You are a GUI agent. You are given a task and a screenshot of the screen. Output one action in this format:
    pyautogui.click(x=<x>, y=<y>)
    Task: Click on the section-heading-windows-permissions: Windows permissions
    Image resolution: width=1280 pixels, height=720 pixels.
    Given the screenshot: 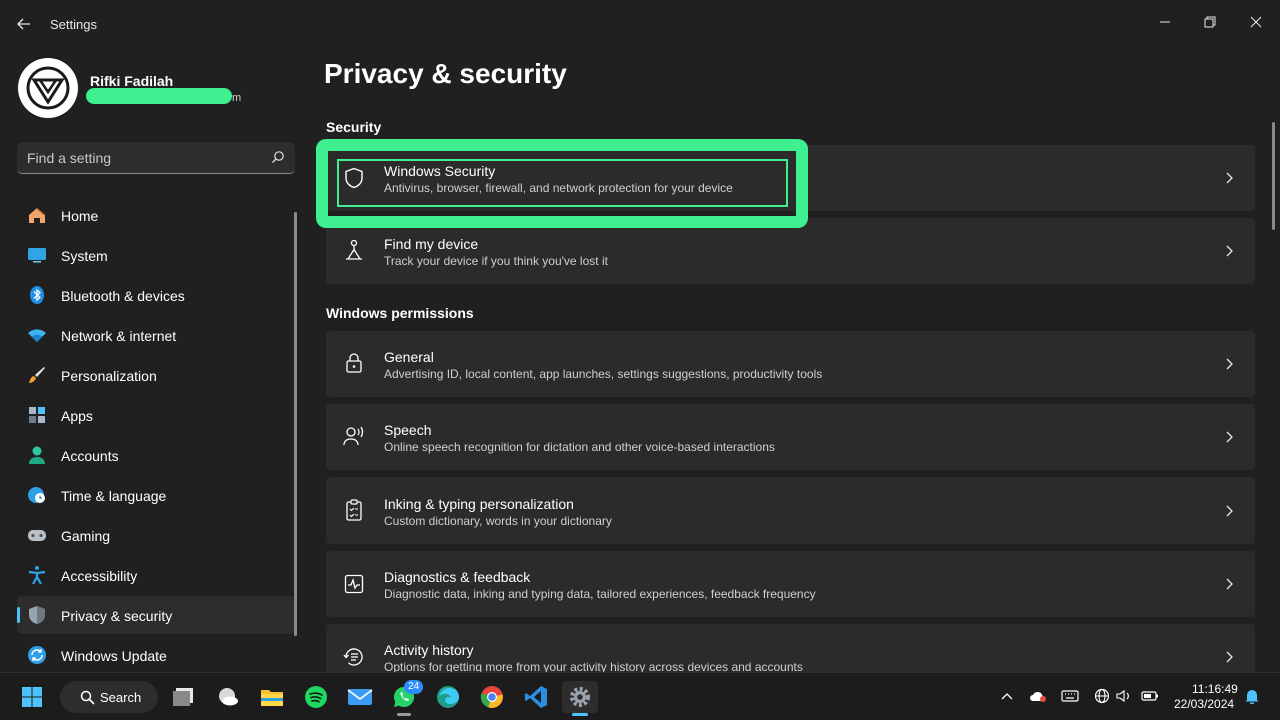 What is the action you would take?
    pyautogui.click(x=400, y=313)
    